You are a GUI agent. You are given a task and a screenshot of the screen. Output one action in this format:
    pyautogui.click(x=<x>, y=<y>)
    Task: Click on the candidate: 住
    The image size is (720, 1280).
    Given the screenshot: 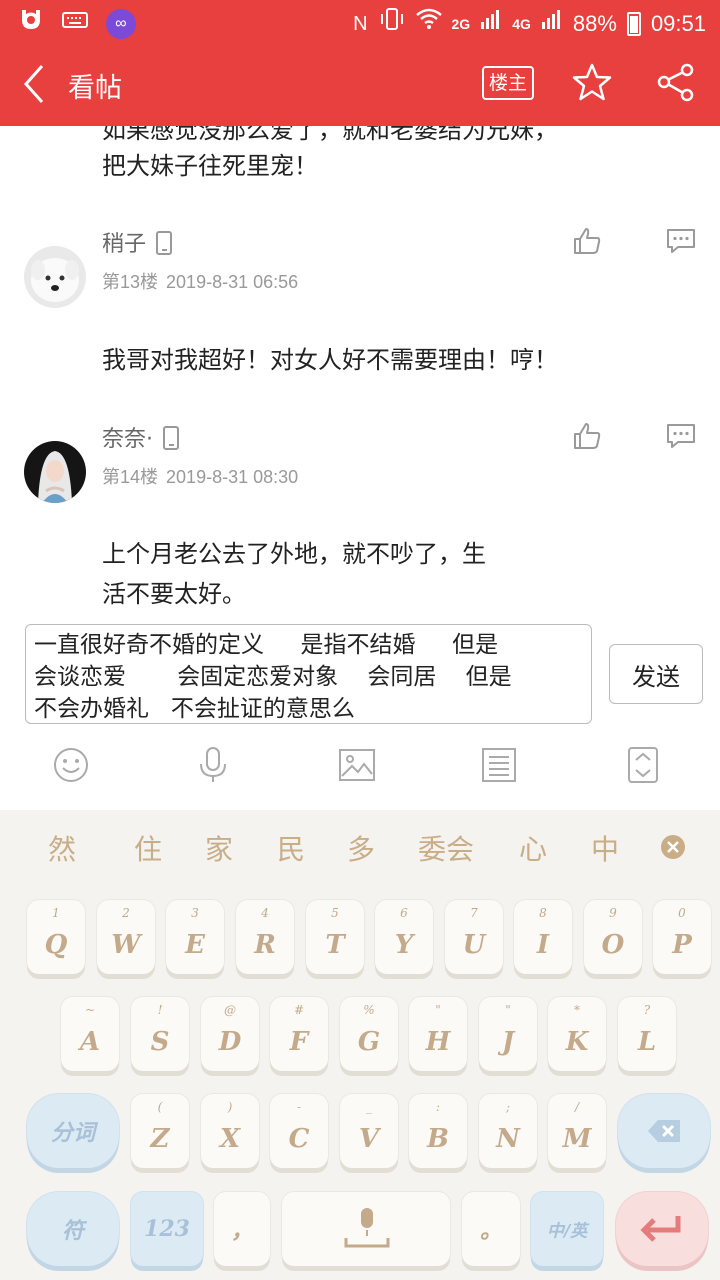 What is the action you would take?
    pyautogui.click(x=148, y=848)
    